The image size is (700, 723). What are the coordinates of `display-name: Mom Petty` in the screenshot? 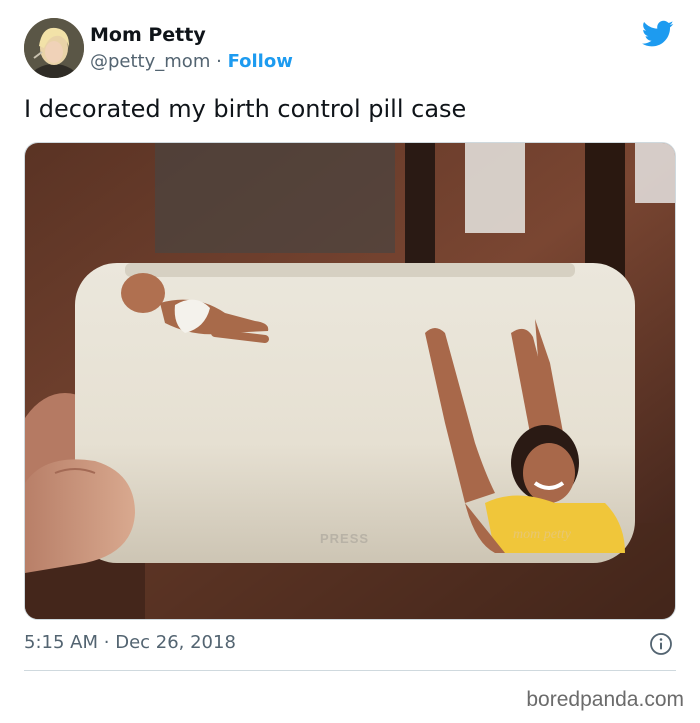 It's located at (148, 35).